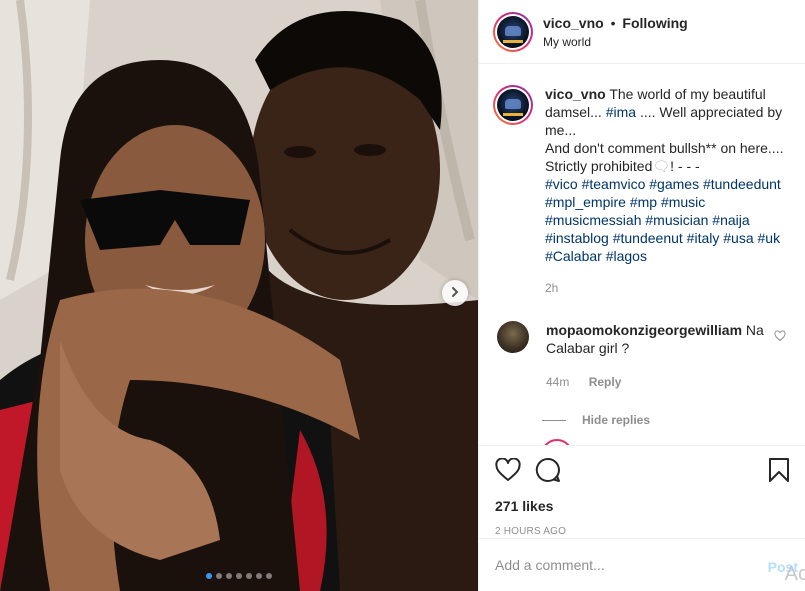 Image resolution: width=805 pixels, height=591 pixels. Describe the element at coordinates (616, 420) in the screenshot. I see `hide-replies-label: Hide replies` at that location.